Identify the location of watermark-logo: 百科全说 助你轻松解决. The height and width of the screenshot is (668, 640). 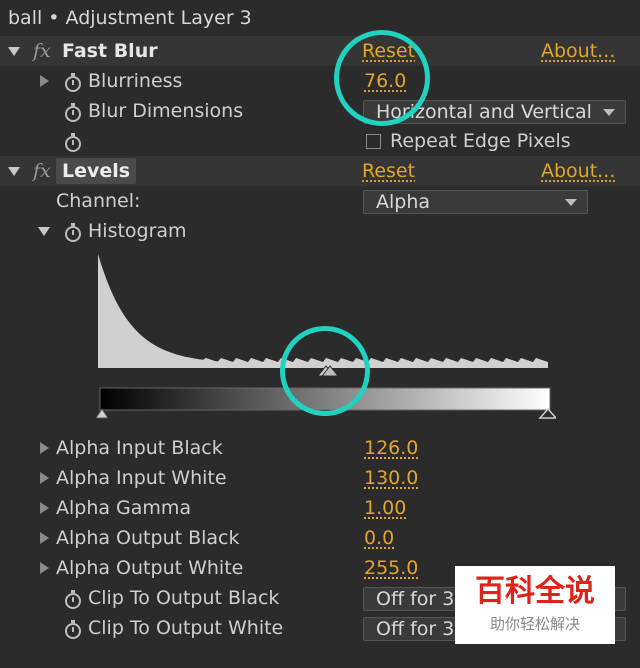
(535, 605).